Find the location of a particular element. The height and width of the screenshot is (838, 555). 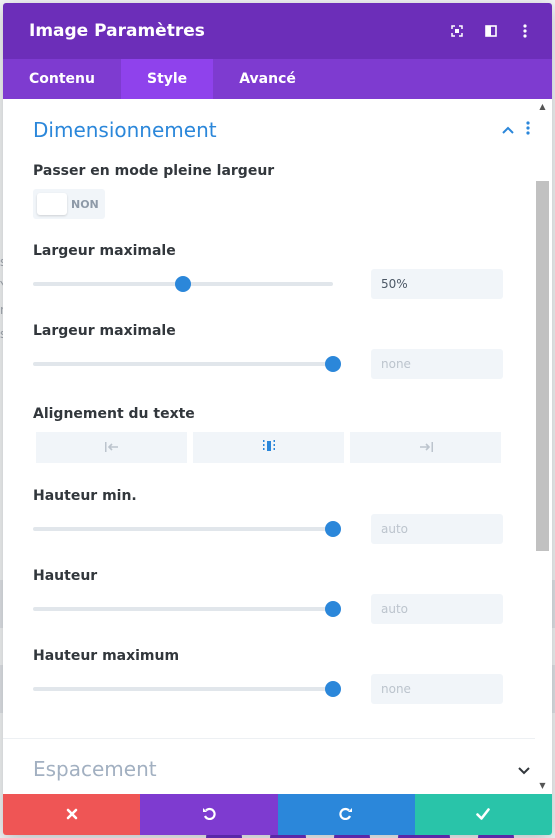

max-height-input is located at coordinates (437, 689).